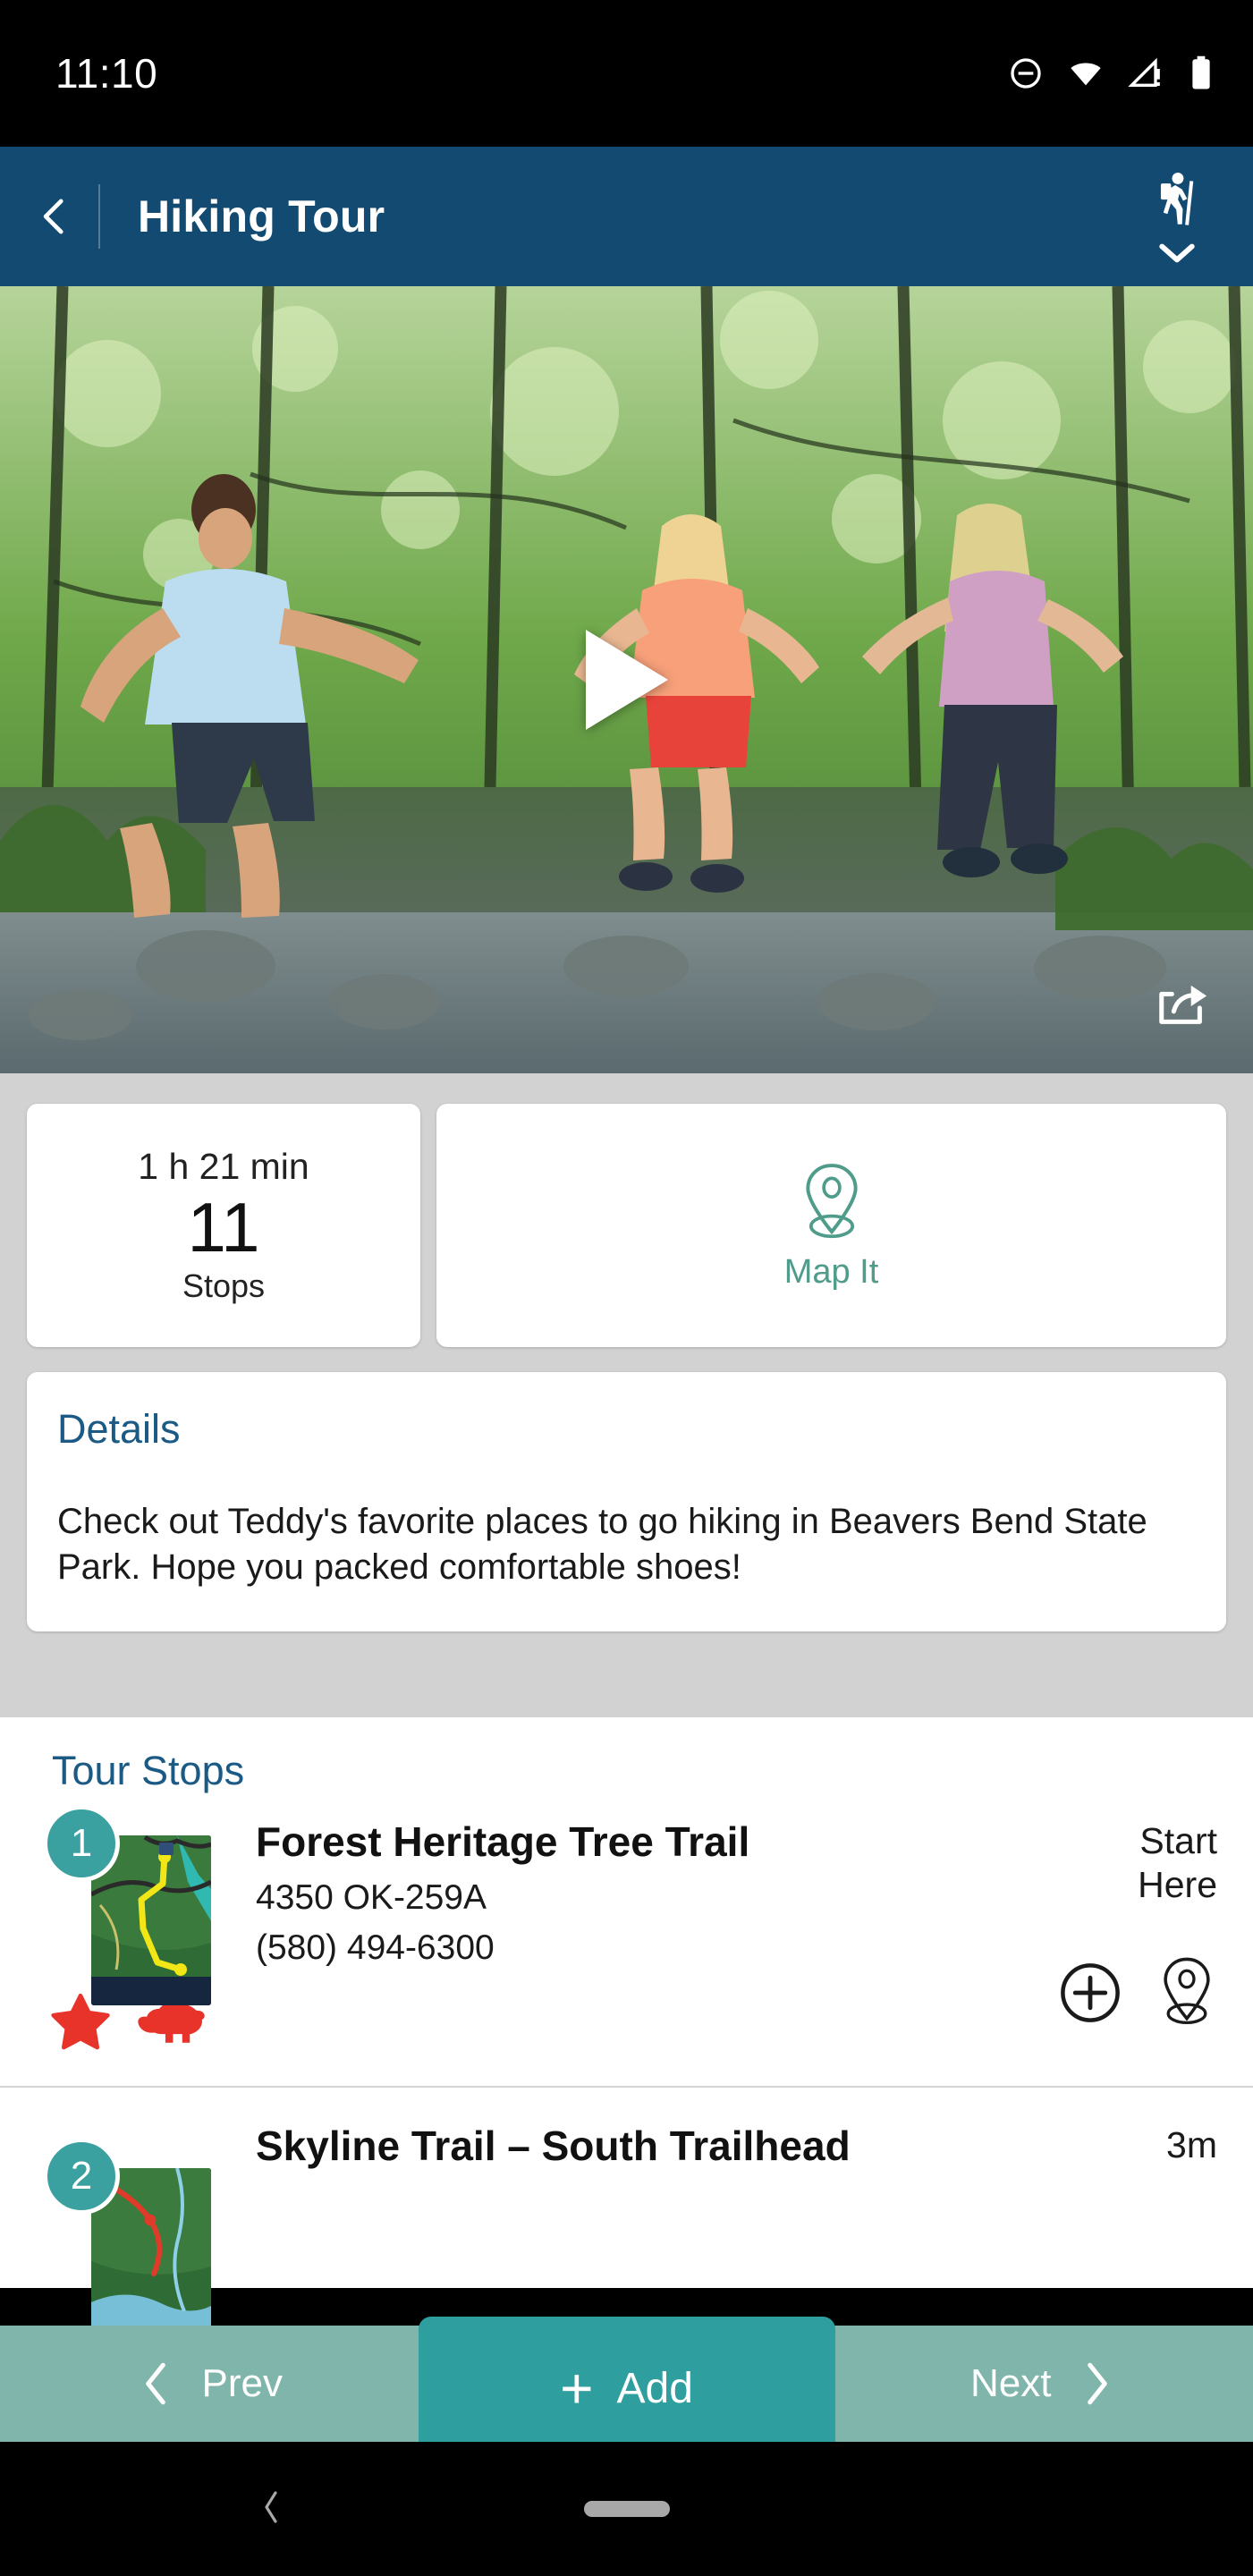 This screenshot has height=2576, width=1253. I want to click on locate-stop-button, so click(1186, 1995).